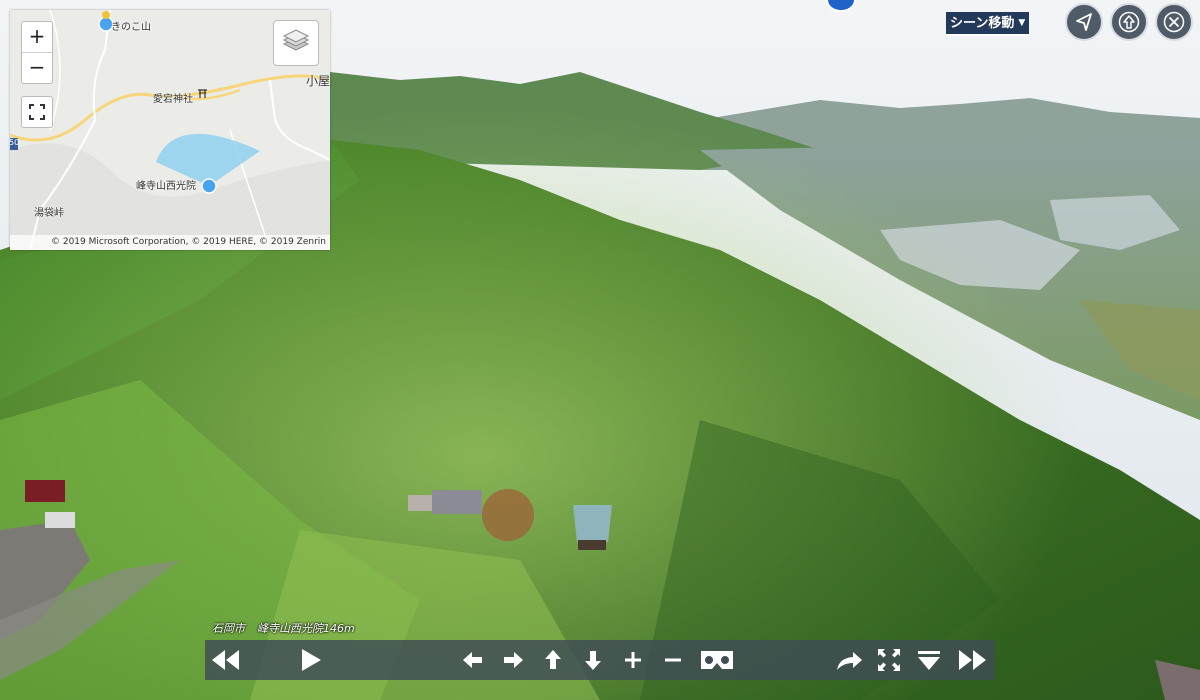 The height and width of the screenshot is (700, 1200). I want to click on map-label-kinokoyama: きのこ山, so click(131, 27).